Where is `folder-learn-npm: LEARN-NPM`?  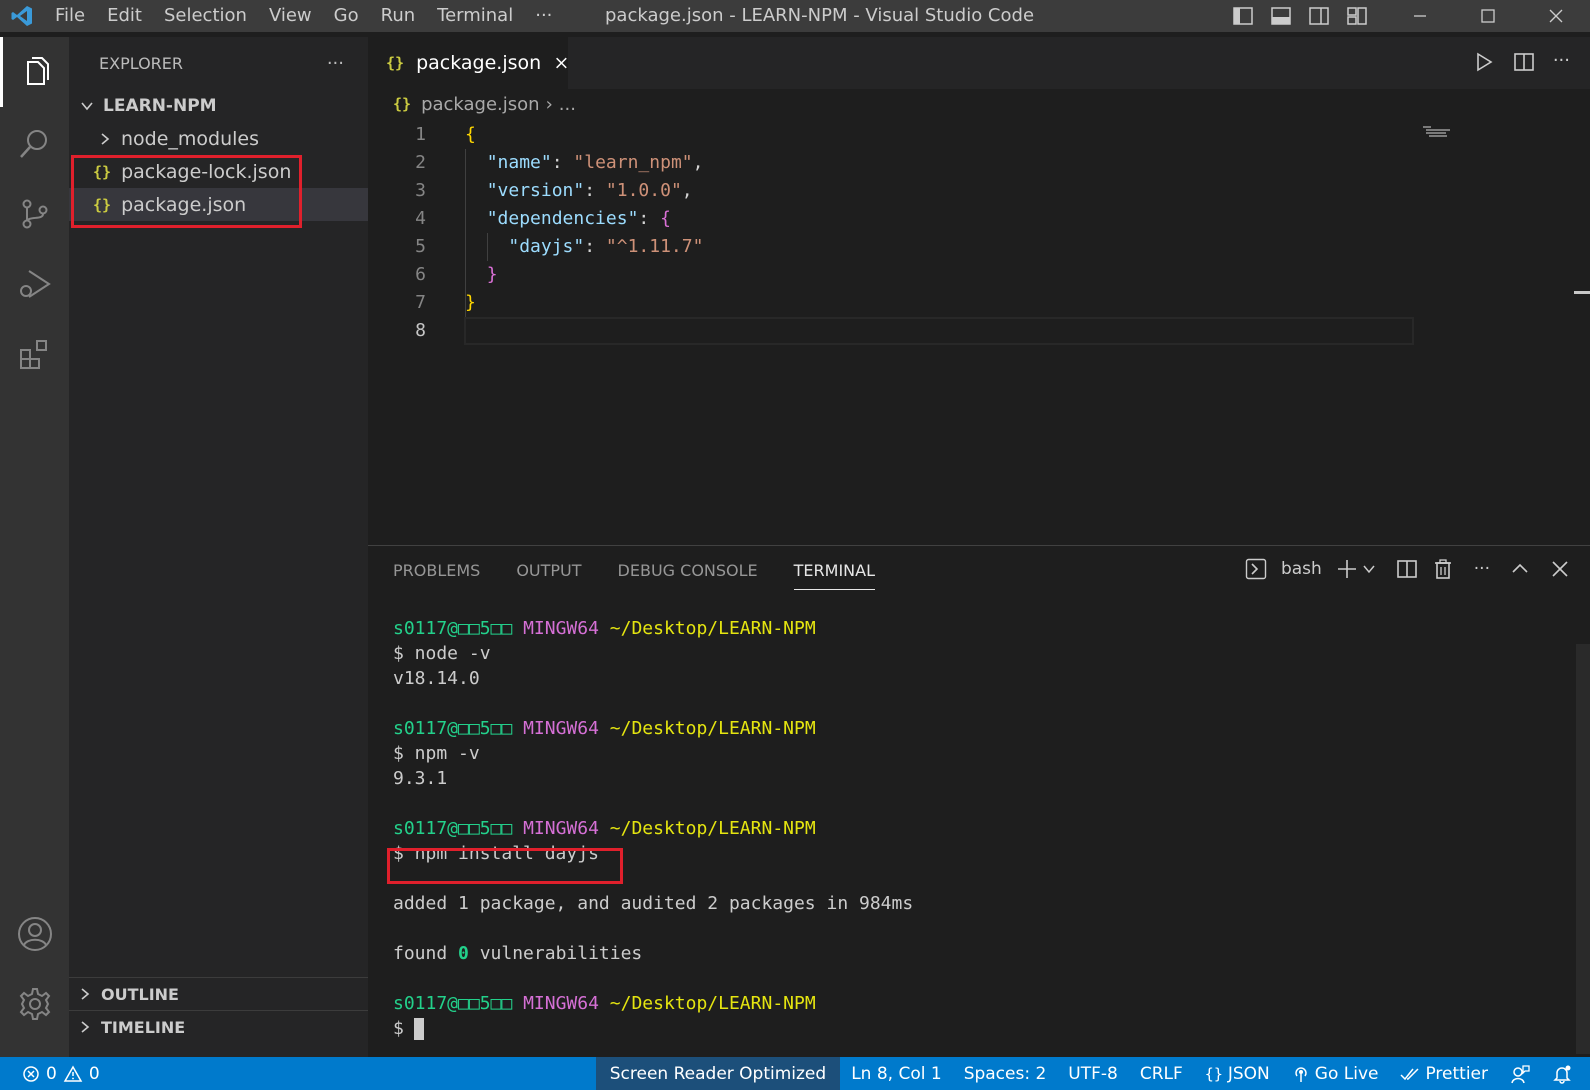
folder-learn-npm: LEARN-NPM is located at coordinates (218, 105).